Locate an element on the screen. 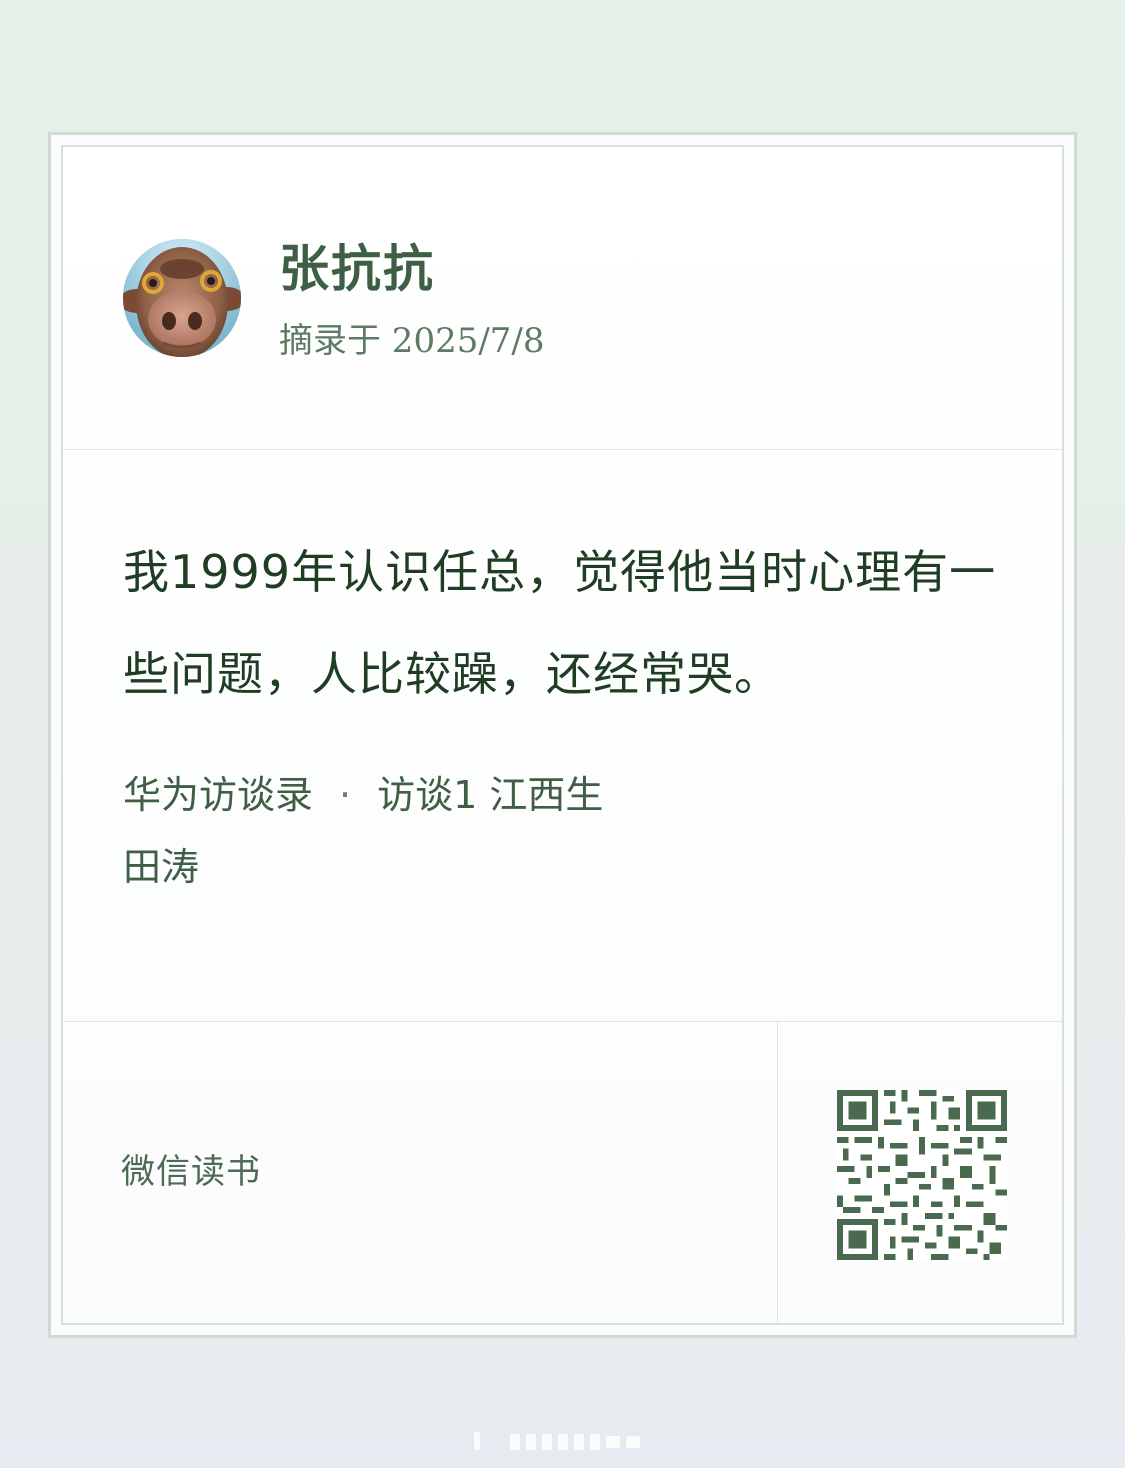 This screenshot has height=1468, width=1125. quote-source: 华为访谈录 · 访谈1 江西生 is located at coordinates (363, 795).